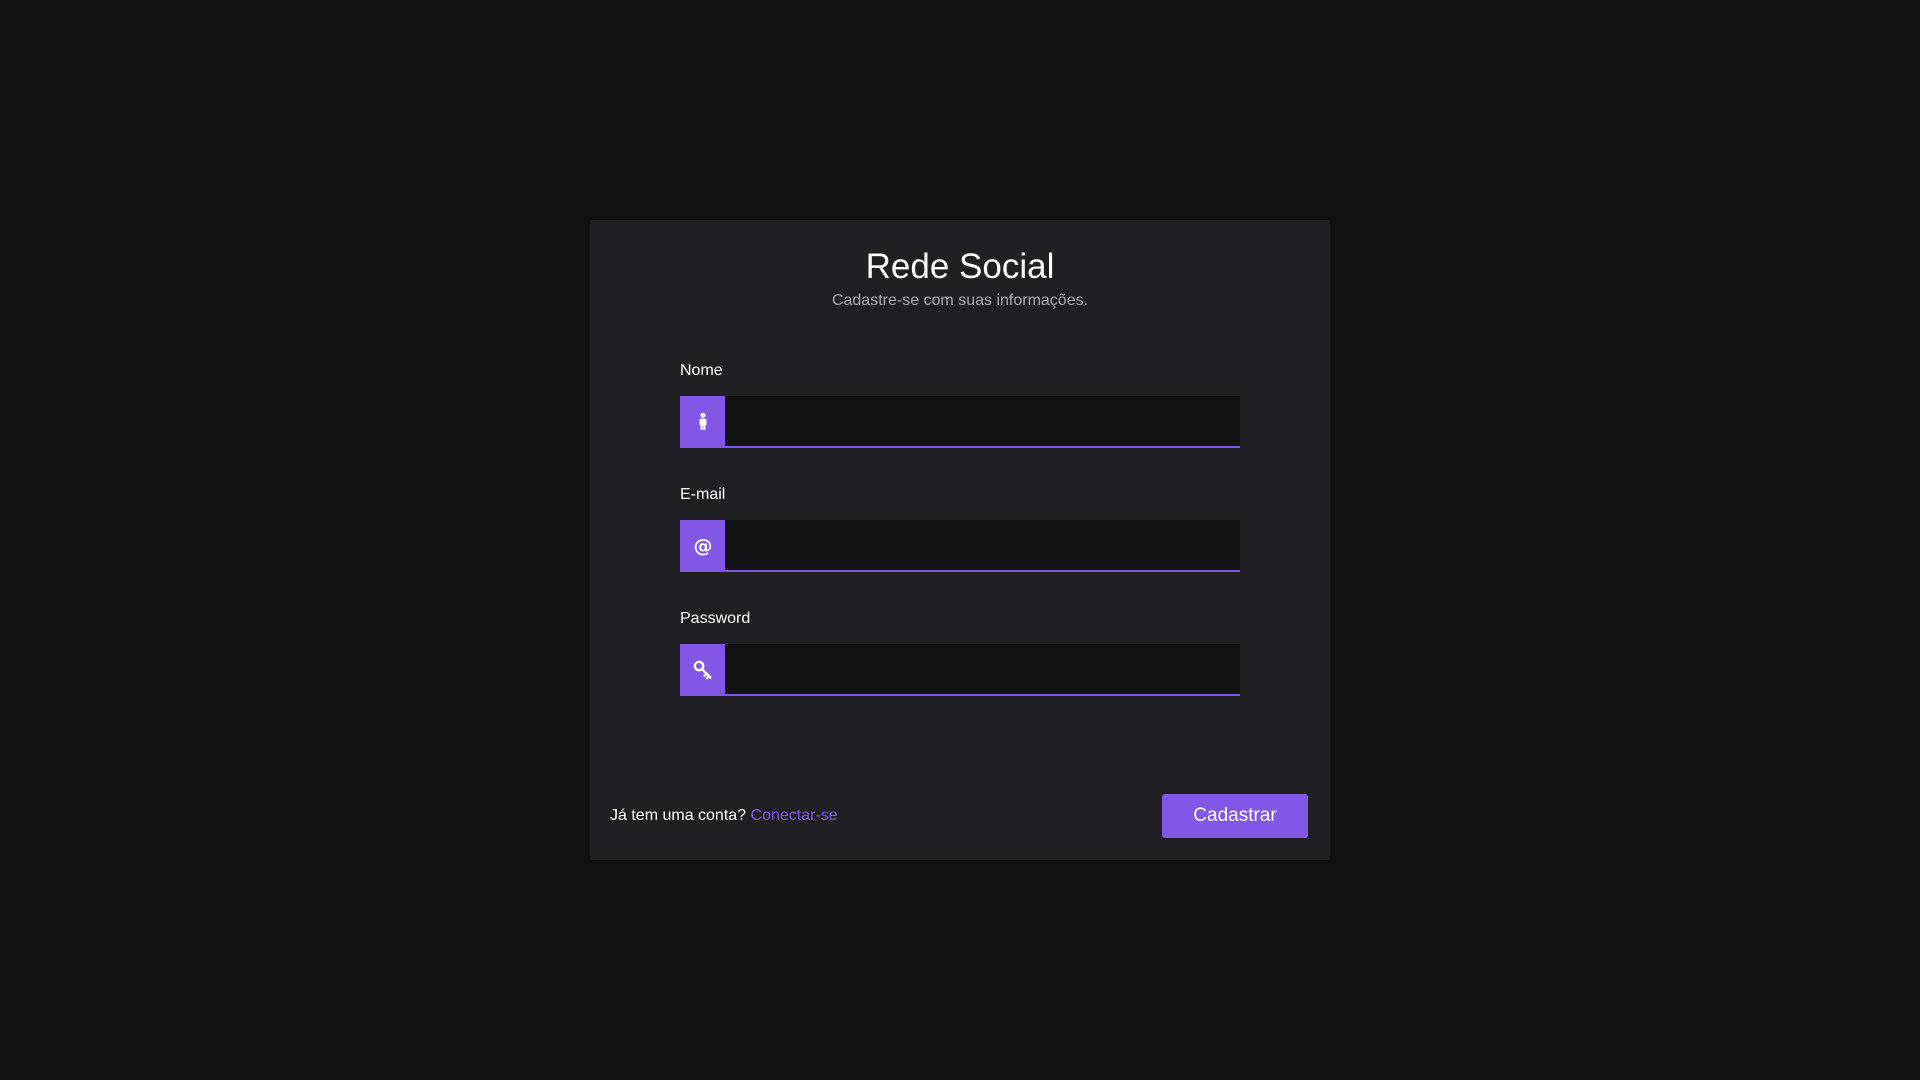  I want to click on name-field-group: Nome, so click(960, 405).